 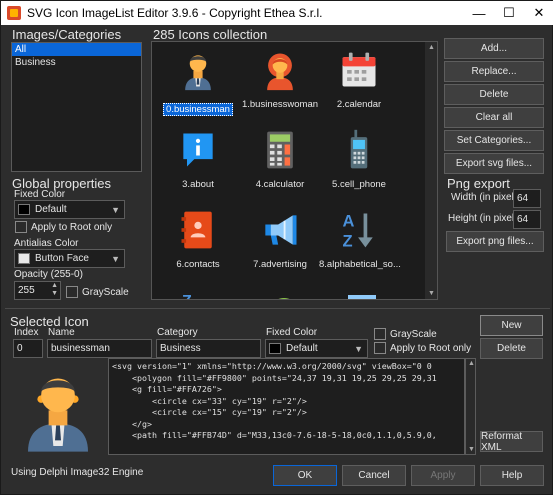 I want to click on calculator-icon, so click(x=280, y=150).